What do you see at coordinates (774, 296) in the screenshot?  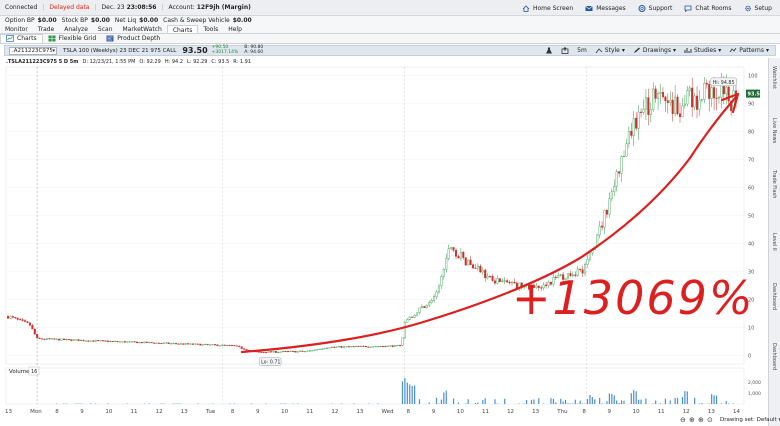 I see `panel-tab-dashboard: Dashboard` at bounding box center [774, 296].